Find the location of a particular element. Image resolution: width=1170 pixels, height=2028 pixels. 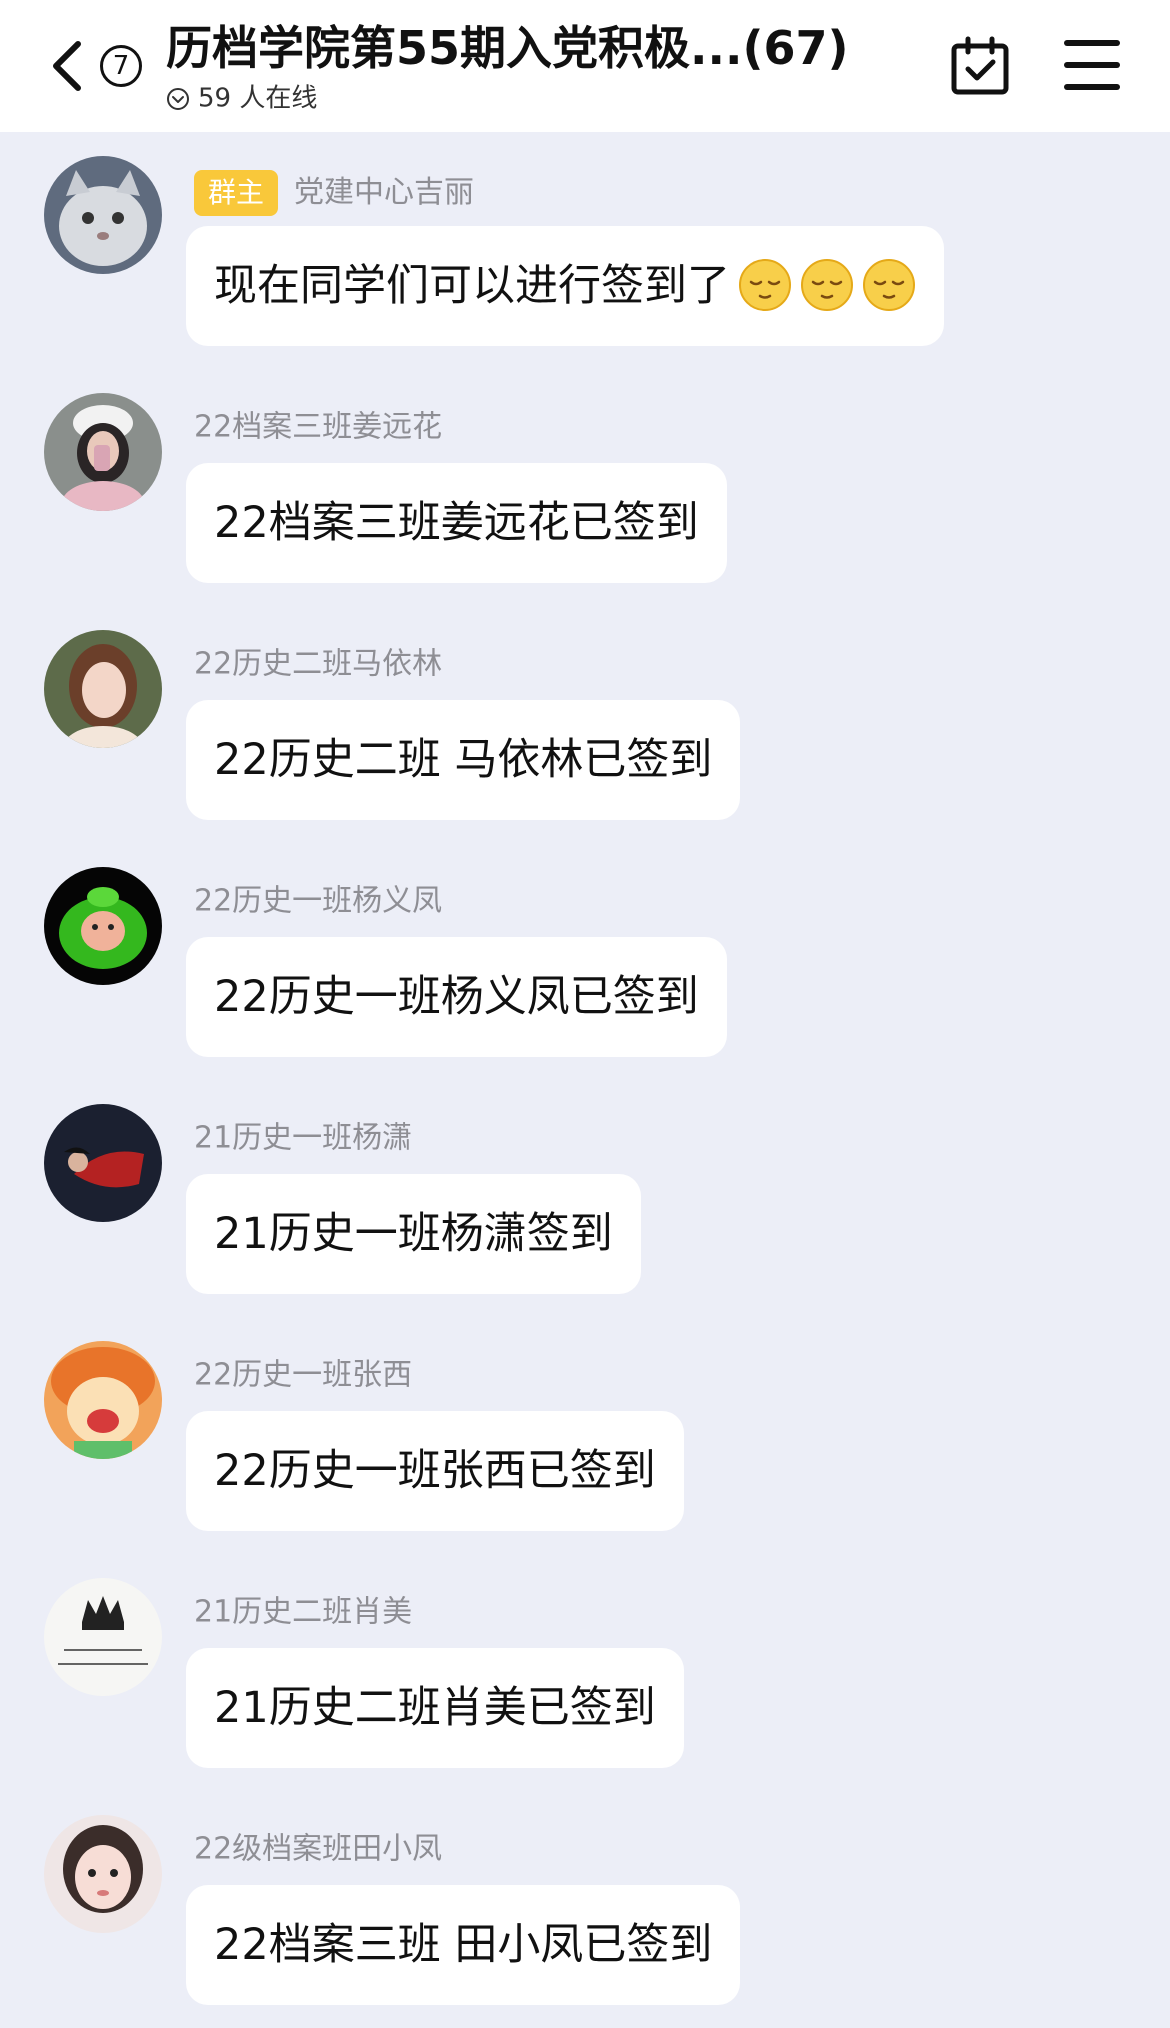

chevron-left-icon is located at coordinates (67, 66).